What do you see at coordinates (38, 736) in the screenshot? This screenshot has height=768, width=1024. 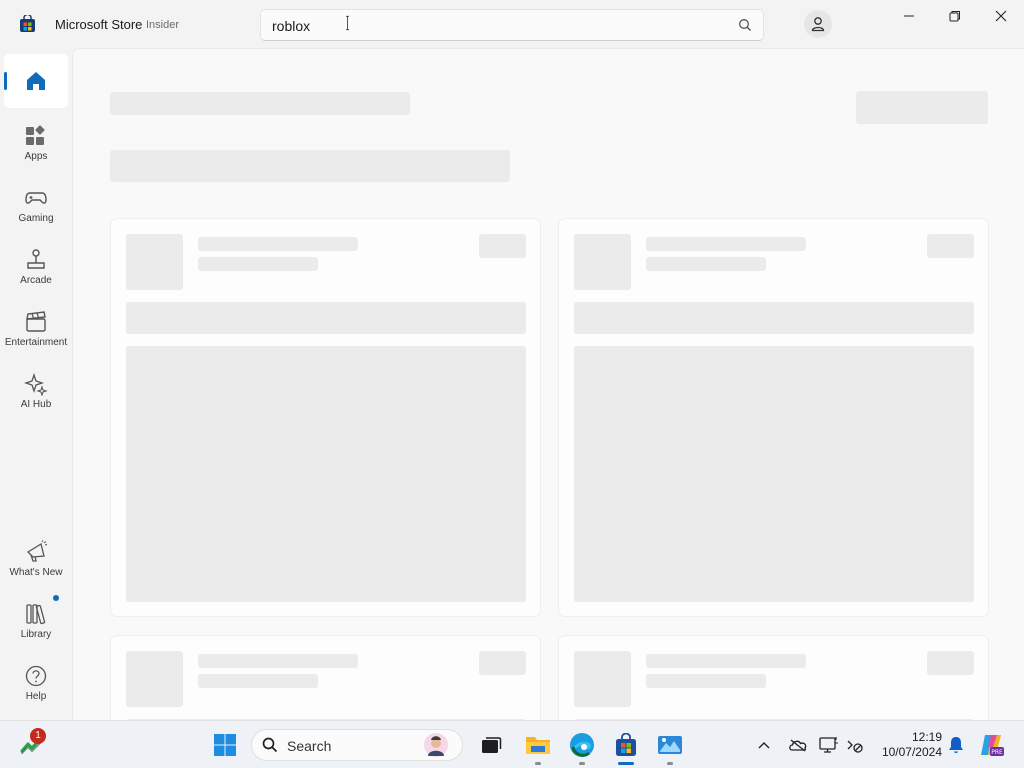 I see `widgets-notification-badge: 1` at bounding box center [38, 736].